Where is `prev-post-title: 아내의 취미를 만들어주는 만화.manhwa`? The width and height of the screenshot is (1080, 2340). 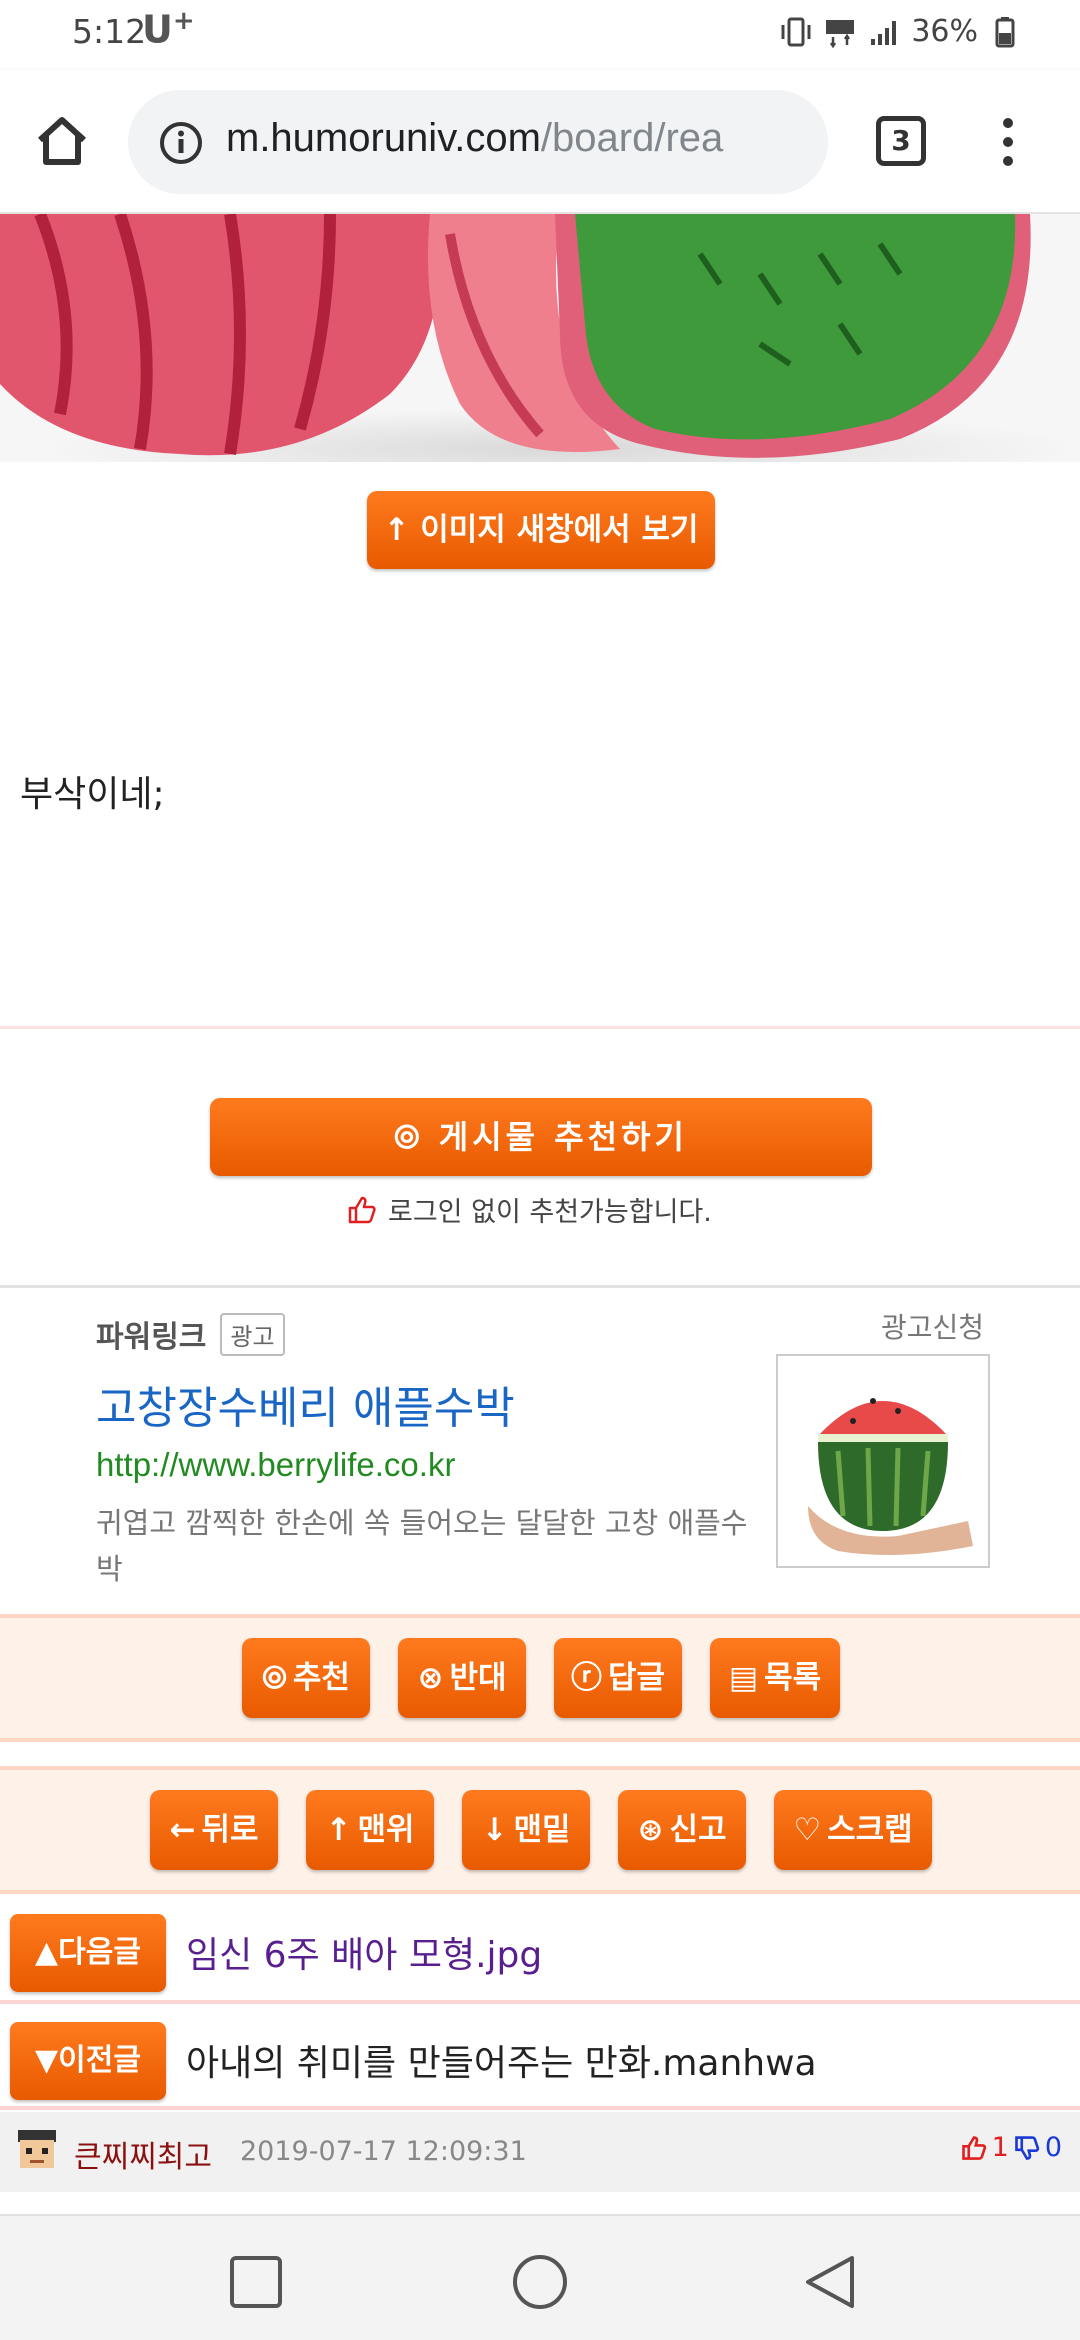 prev-post-title: 아내의 취미를 만들어주는 만화.manhwa is located at coordinates (501, 2060).